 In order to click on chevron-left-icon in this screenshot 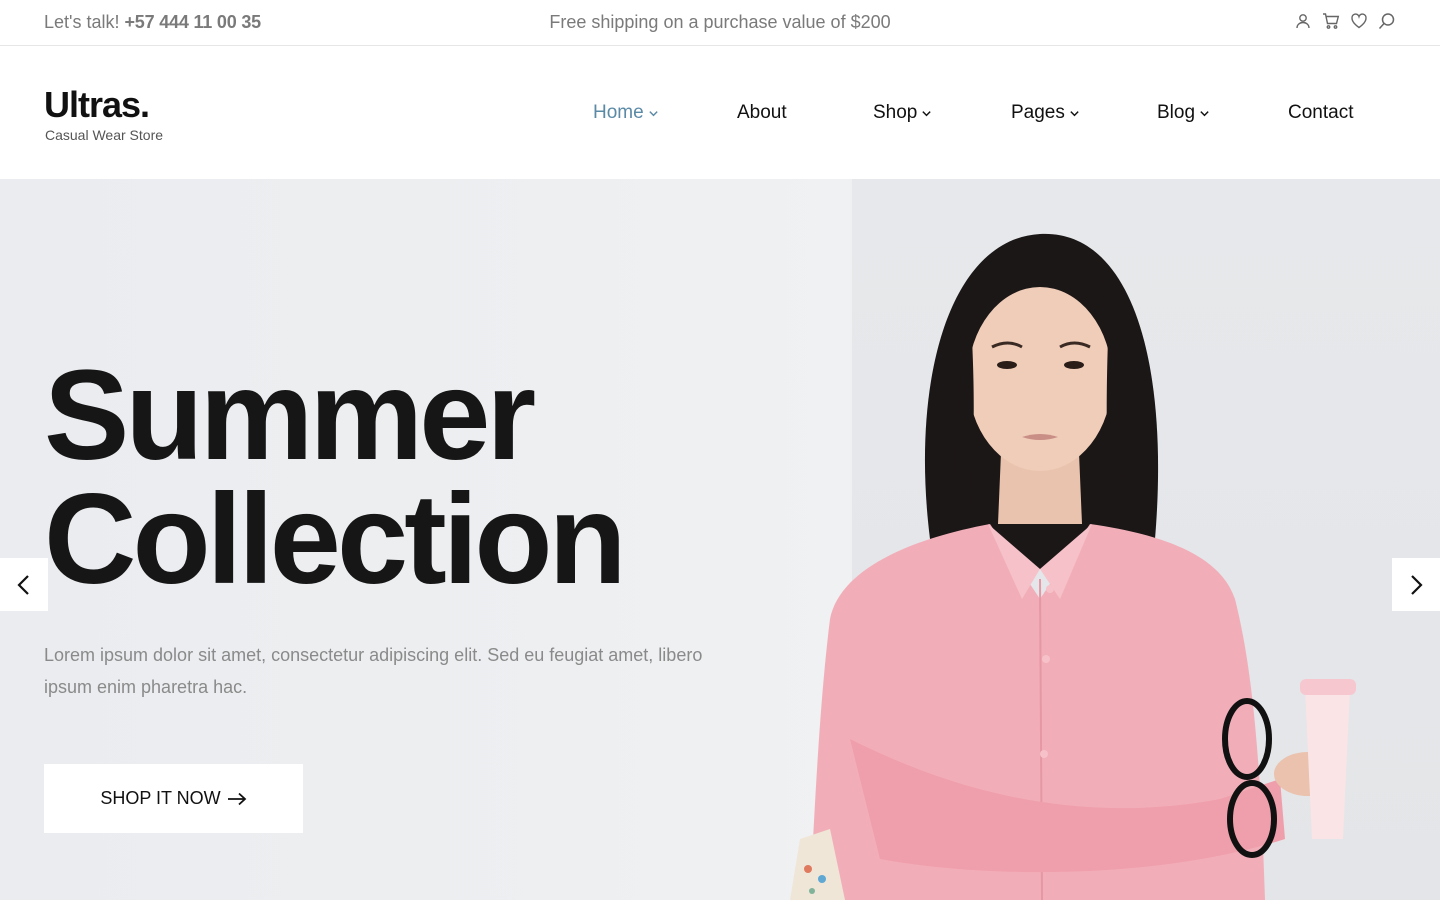, I will do `click(23, 584)`.